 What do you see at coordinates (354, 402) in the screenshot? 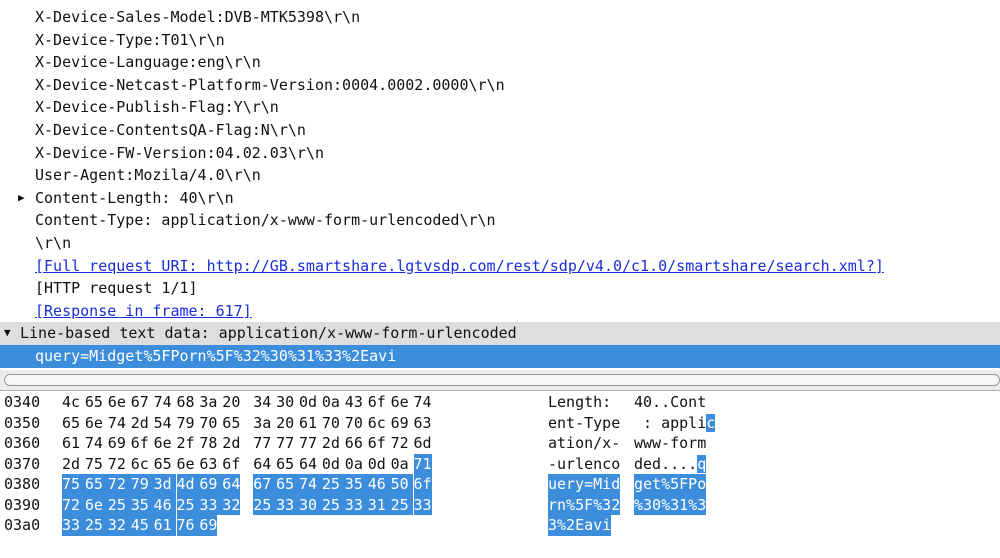
I see `hex-byte: 43` at bounding box center [354, 402].